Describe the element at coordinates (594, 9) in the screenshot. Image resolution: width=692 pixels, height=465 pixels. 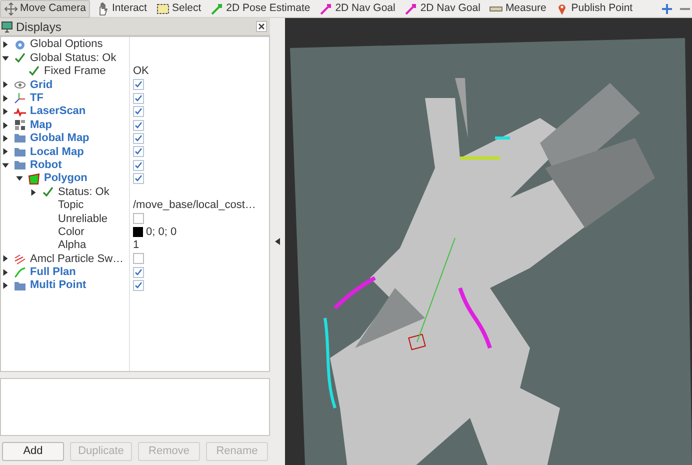
I see `tool-button: Publish Point` at that location.